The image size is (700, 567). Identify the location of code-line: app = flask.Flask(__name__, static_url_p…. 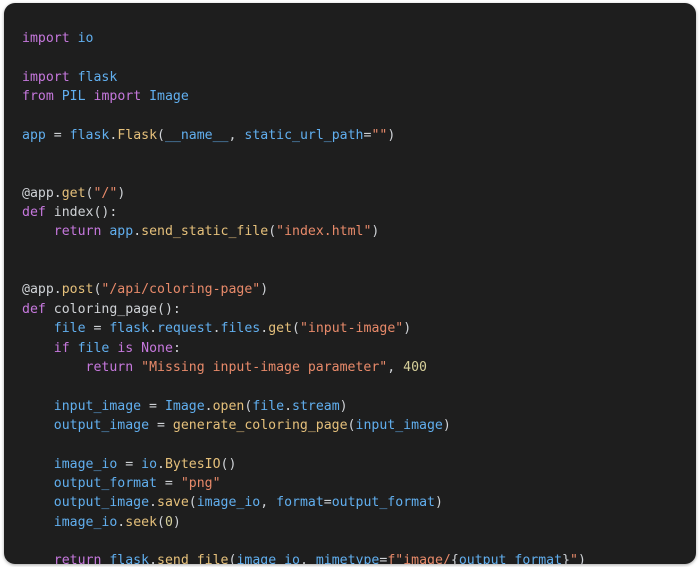
(359, 135).